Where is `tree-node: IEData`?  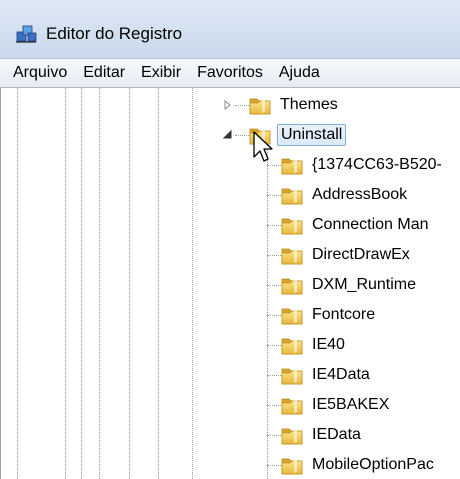 tree-node: IEData is located at coordinates (322, 435).